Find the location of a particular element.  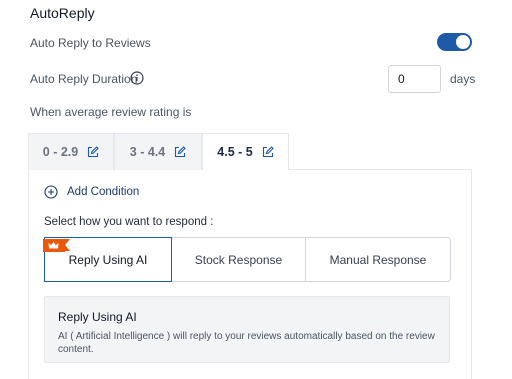

tab-rating-4-5-5: 4.5 - 5 is located at coordinates (245, 151).